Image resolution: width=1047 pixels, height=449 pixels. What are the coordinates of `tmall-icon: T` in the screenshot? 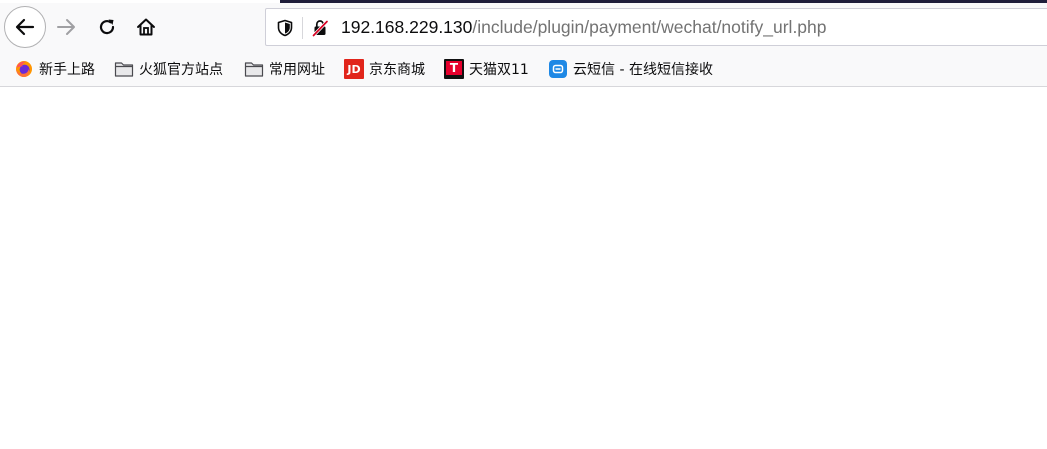 It's located at (454, 69).